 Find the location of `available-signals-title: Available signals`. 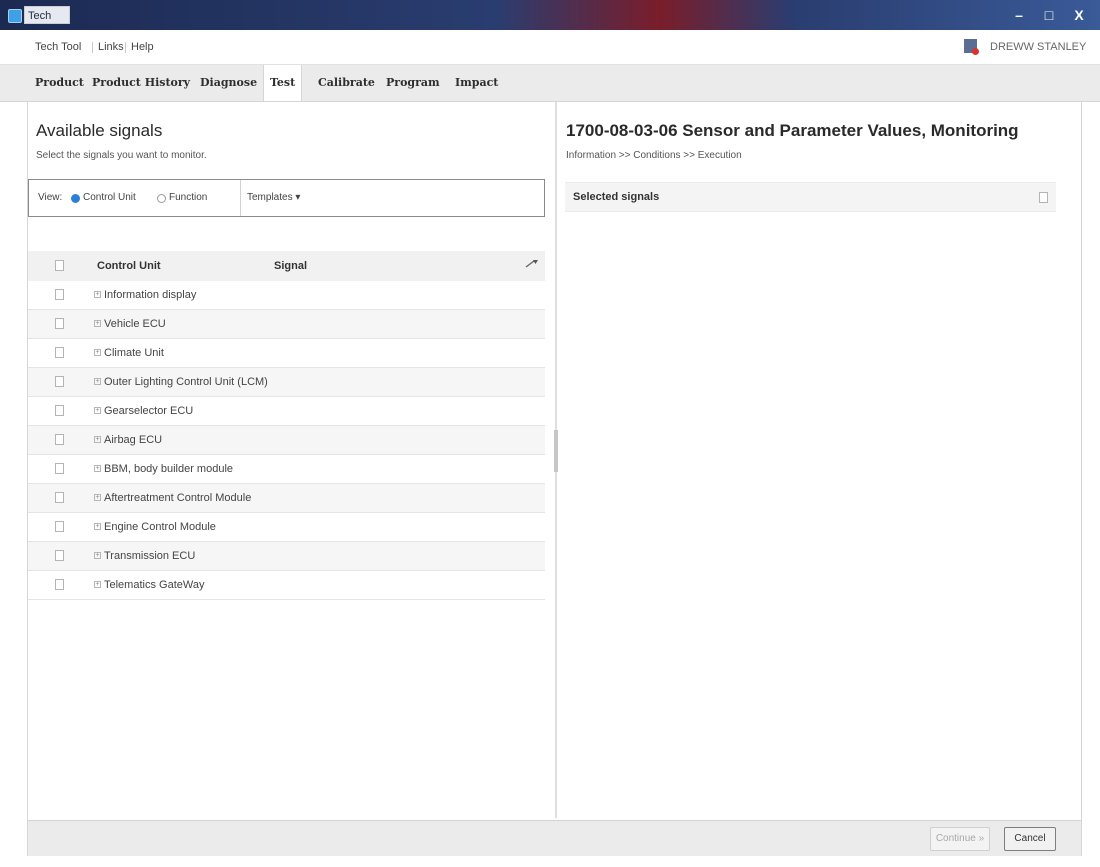

available-signals-title: Available signals is located at coordinates (99, 130).